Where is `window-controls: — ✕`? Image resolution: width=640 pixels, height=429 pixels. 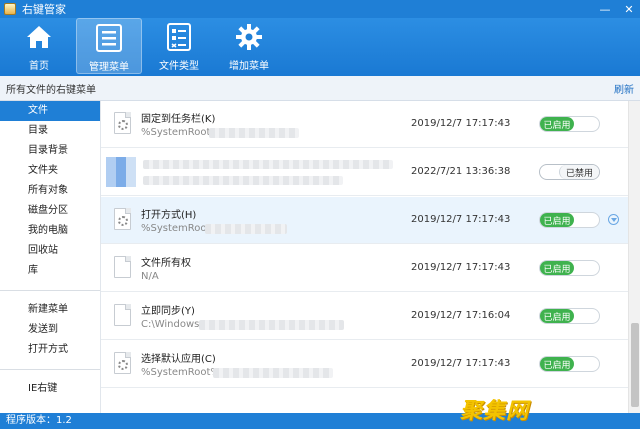 window-controls: — ✕ is located at coordinates (617, 9).